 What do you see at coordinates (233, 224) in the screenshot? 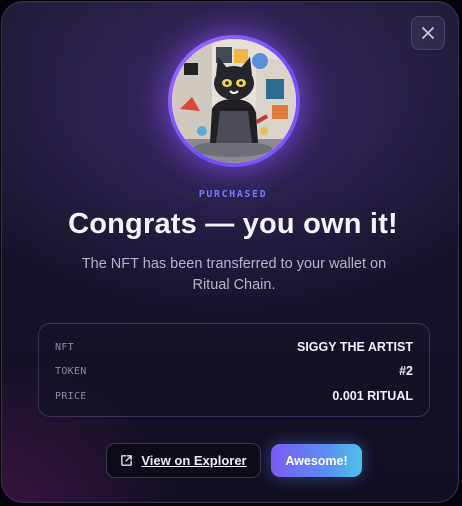
I see `dialog-title: Congrats — you own it!` at bounding box center [233, 224].